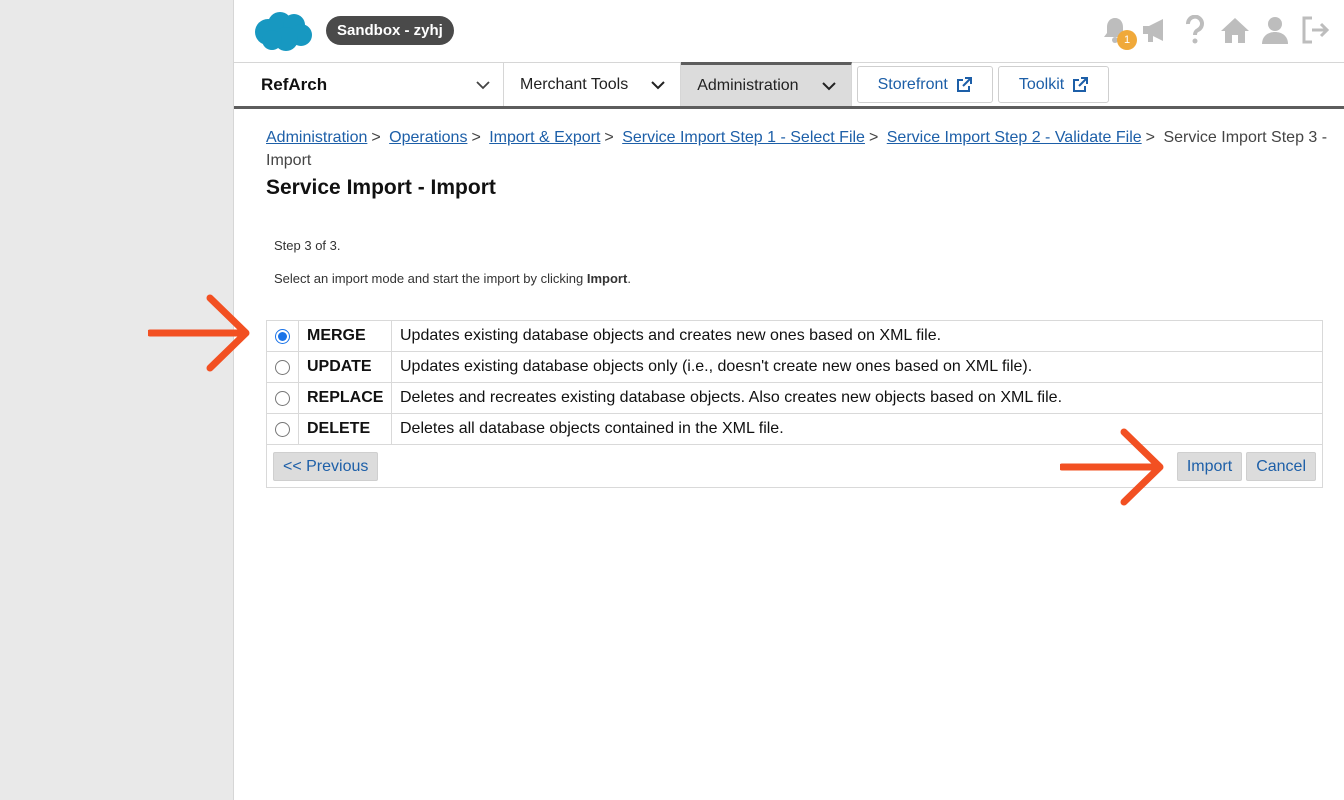 The height and width of the screenshot is (800, 1344). I want to click on mode-label: DELETE, so click(345, 429).